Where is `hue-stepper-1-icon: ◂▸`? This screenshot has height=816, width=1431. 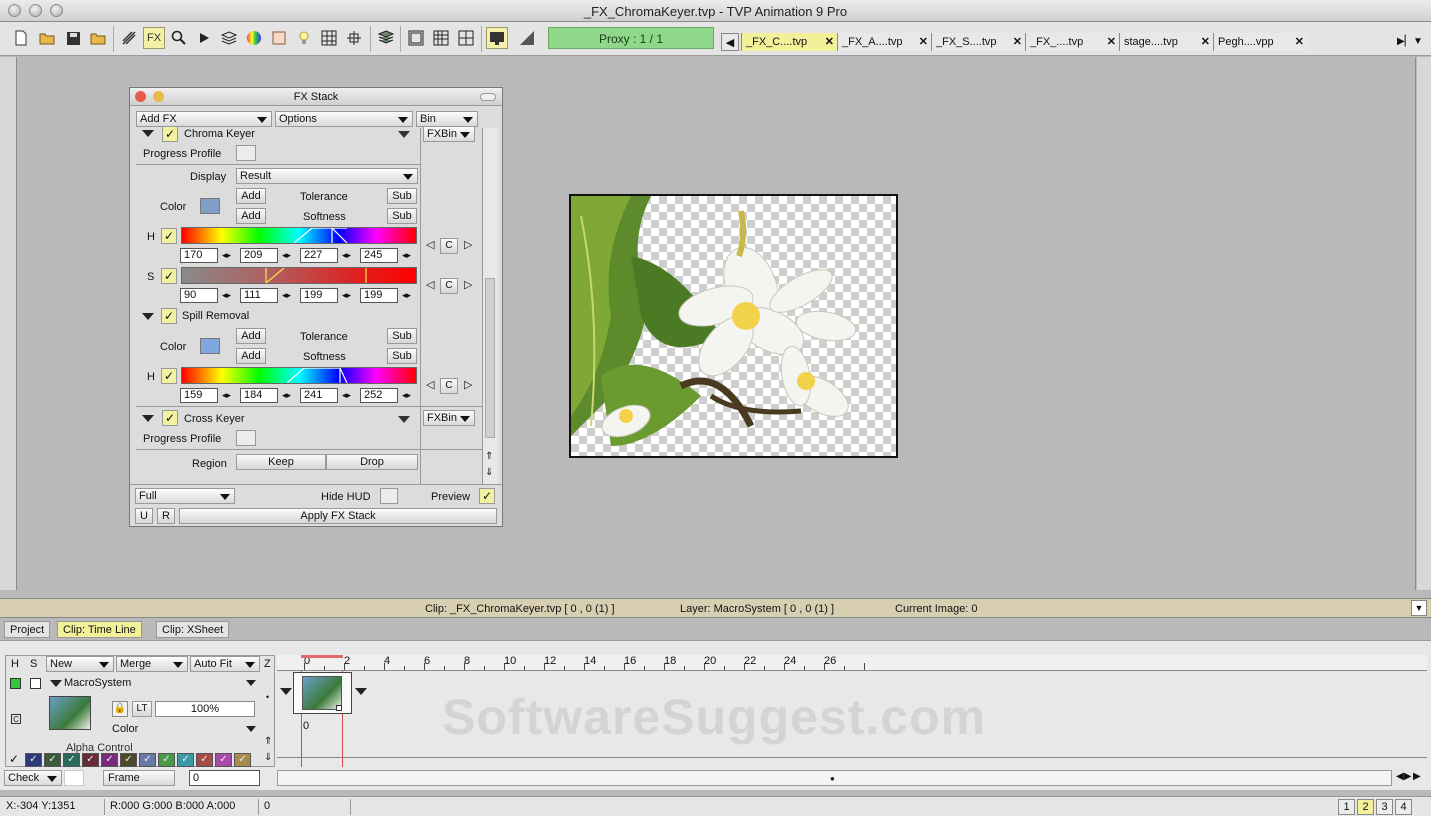 hue-stepper-1-icon: ◂▸ is located at coordinates (226, 255).